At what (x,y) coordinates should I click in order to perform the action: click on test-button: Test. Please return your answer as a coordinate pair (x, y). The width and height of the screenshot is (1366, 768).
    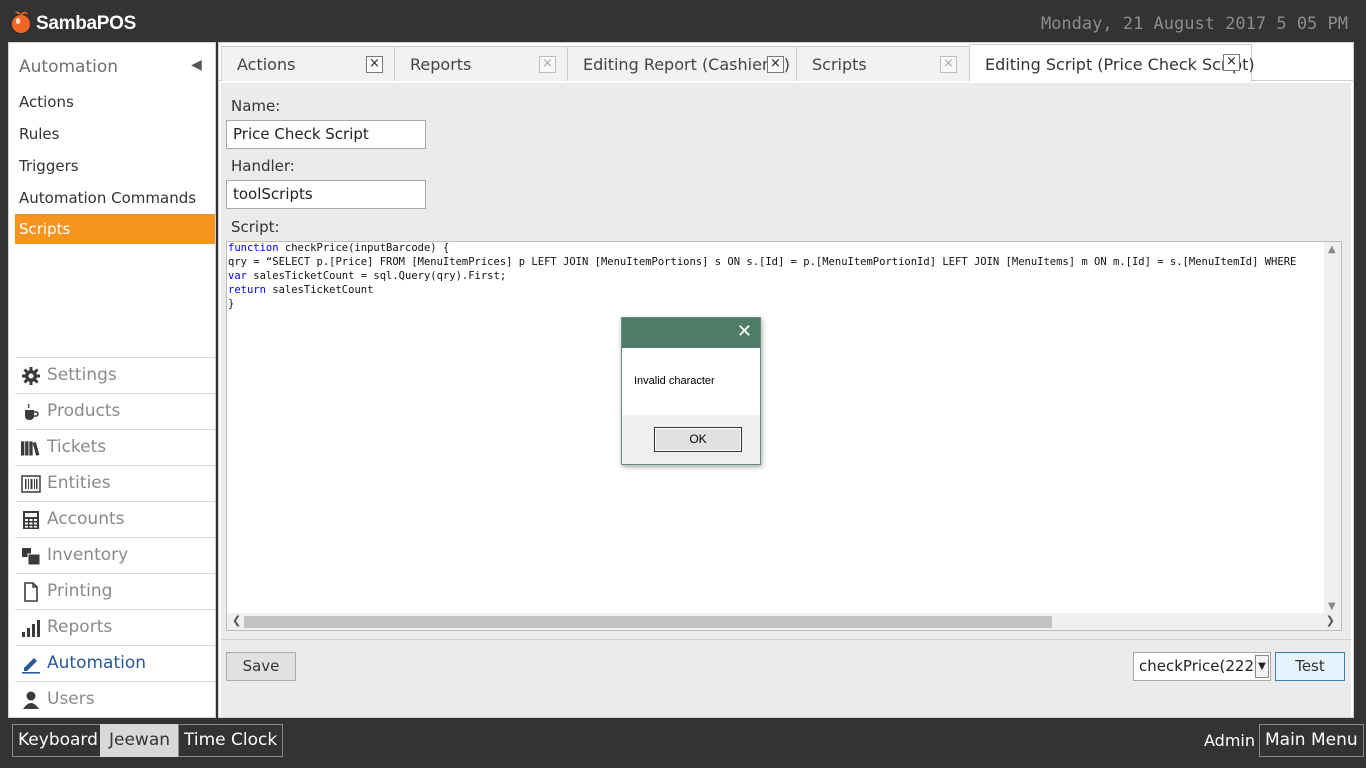
    Looking at the image, I should click on (1310, 666).